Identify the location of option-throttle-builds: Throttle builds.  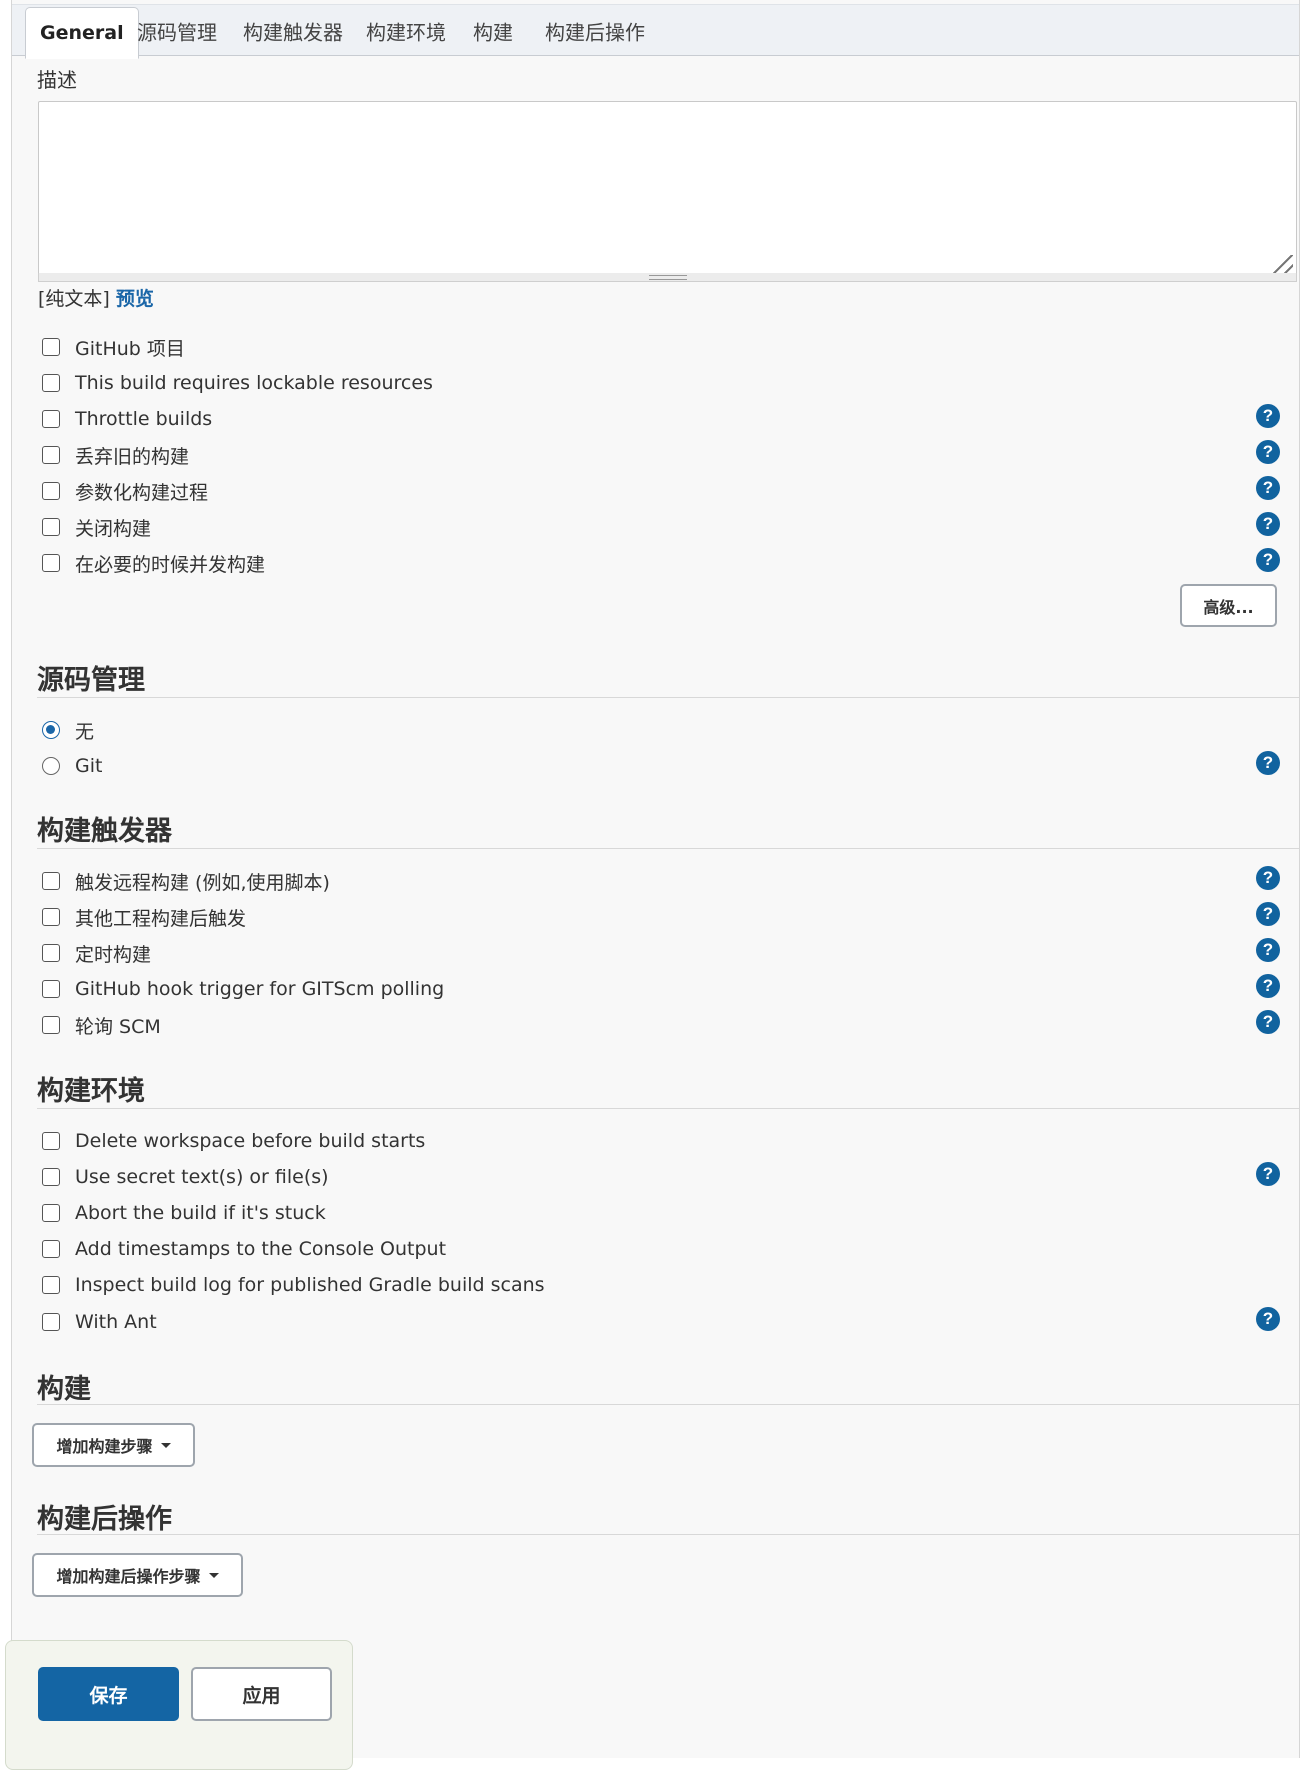
(127, 419).